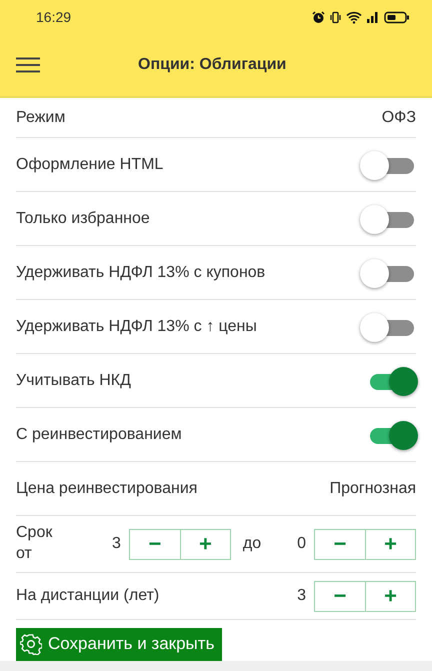  I want to click on range-separator: до, so click(252, 544).